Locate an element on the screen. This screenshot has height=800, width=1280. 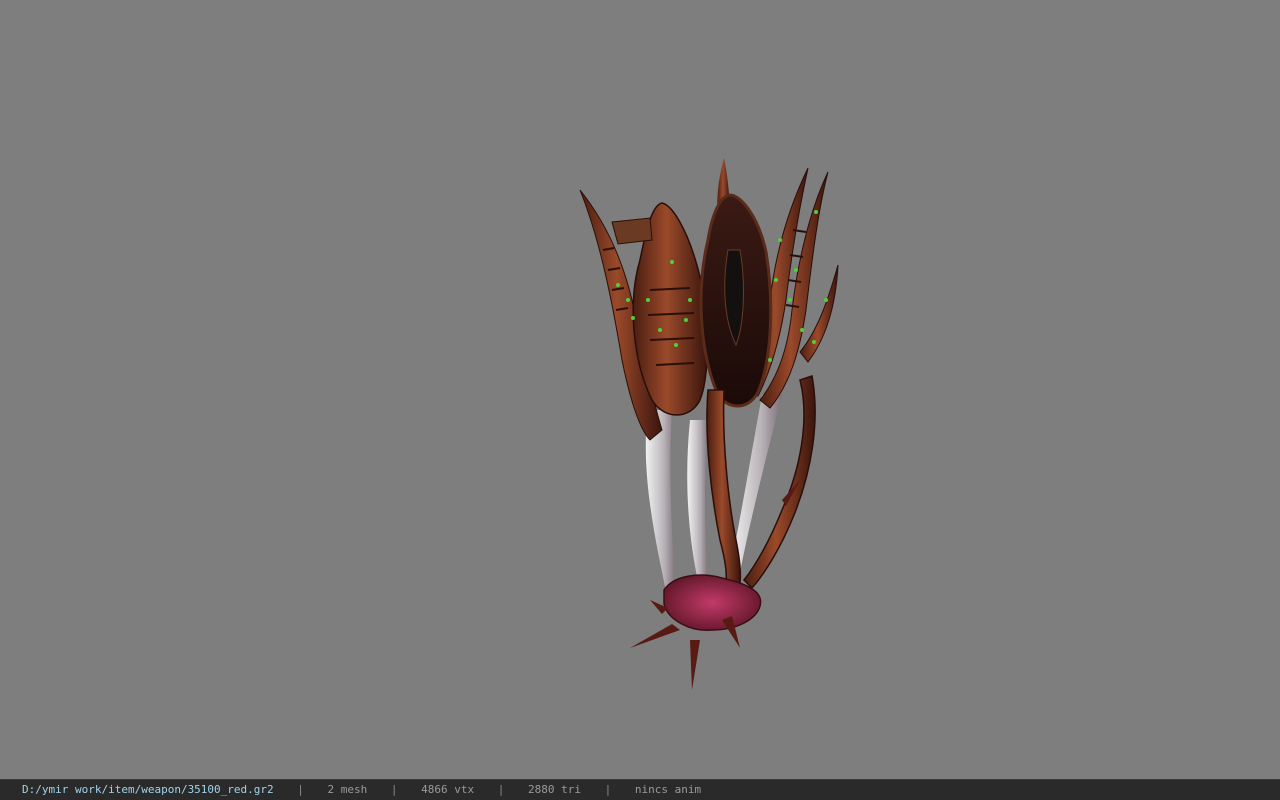
pommel is located at coordinates (712, 602).